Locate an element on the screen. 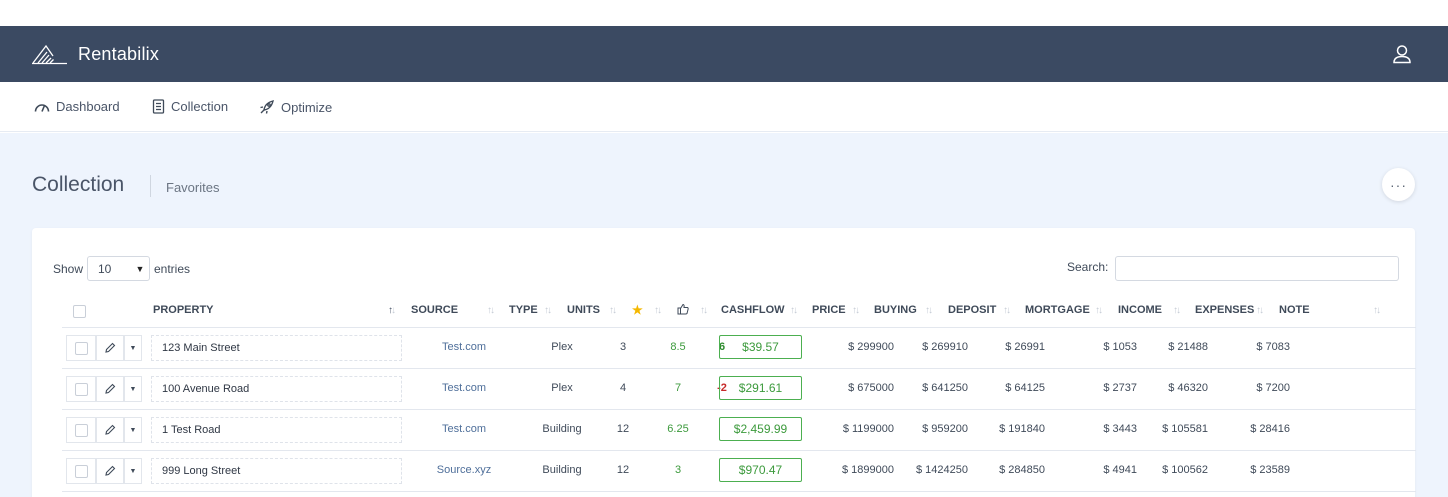  mortgage-cell: $ 1053 is located at coordinates (1120, 347).